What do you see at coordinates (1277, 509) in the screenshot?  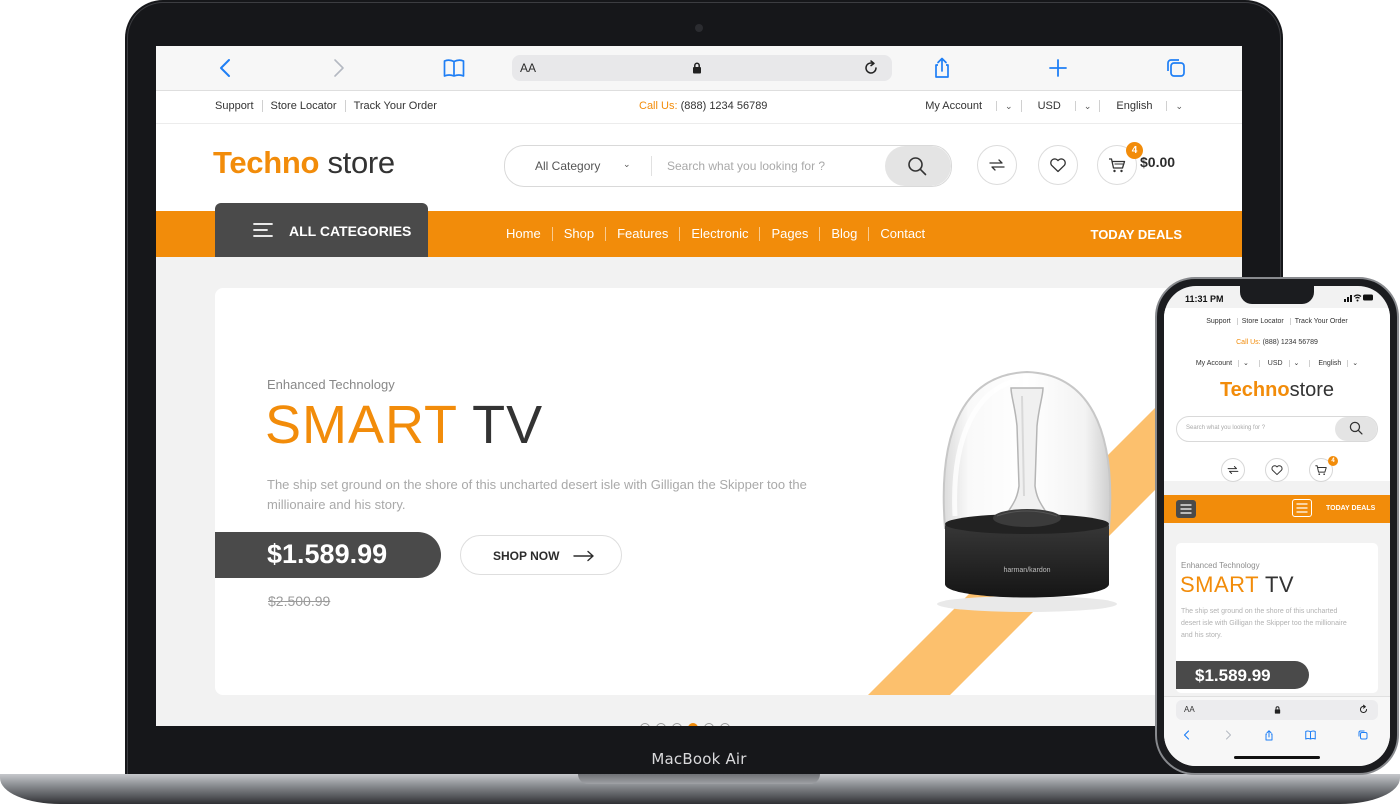 I see `phone-nav: TODAY DEALS` at bounding box center [1277, 509].